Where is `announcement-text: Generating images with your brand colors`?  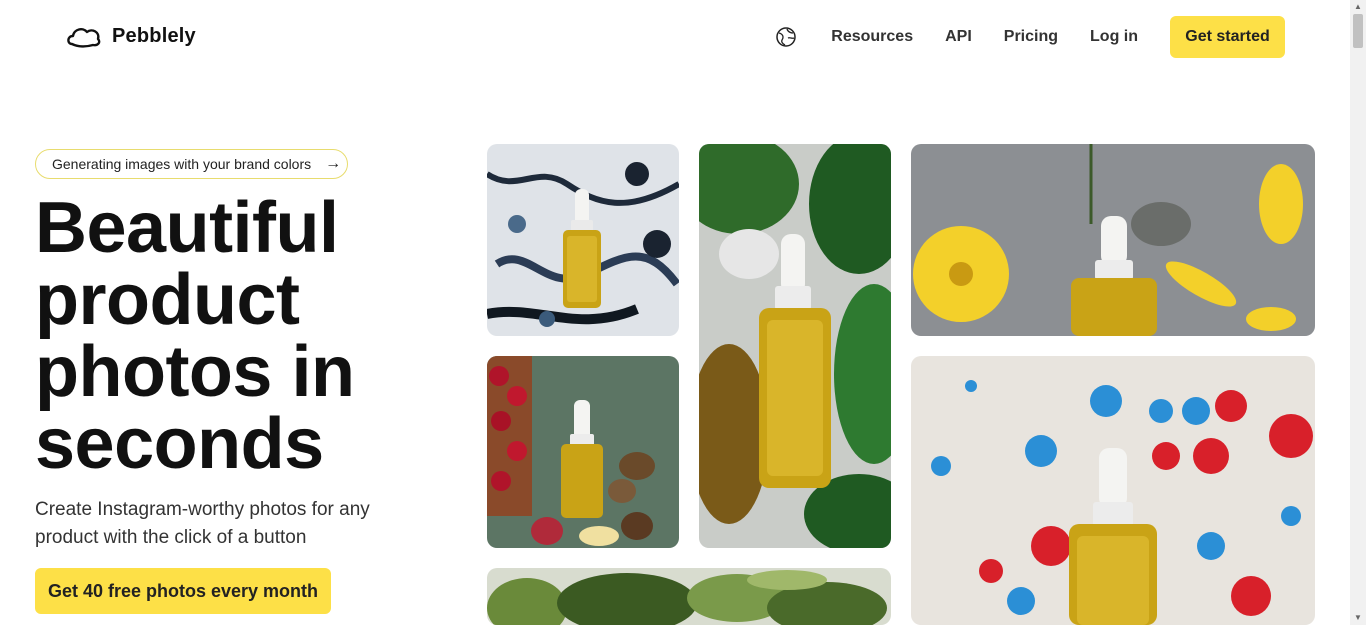
announcement-text: Generating images with your brand colors is located at coordinates (182, 164).